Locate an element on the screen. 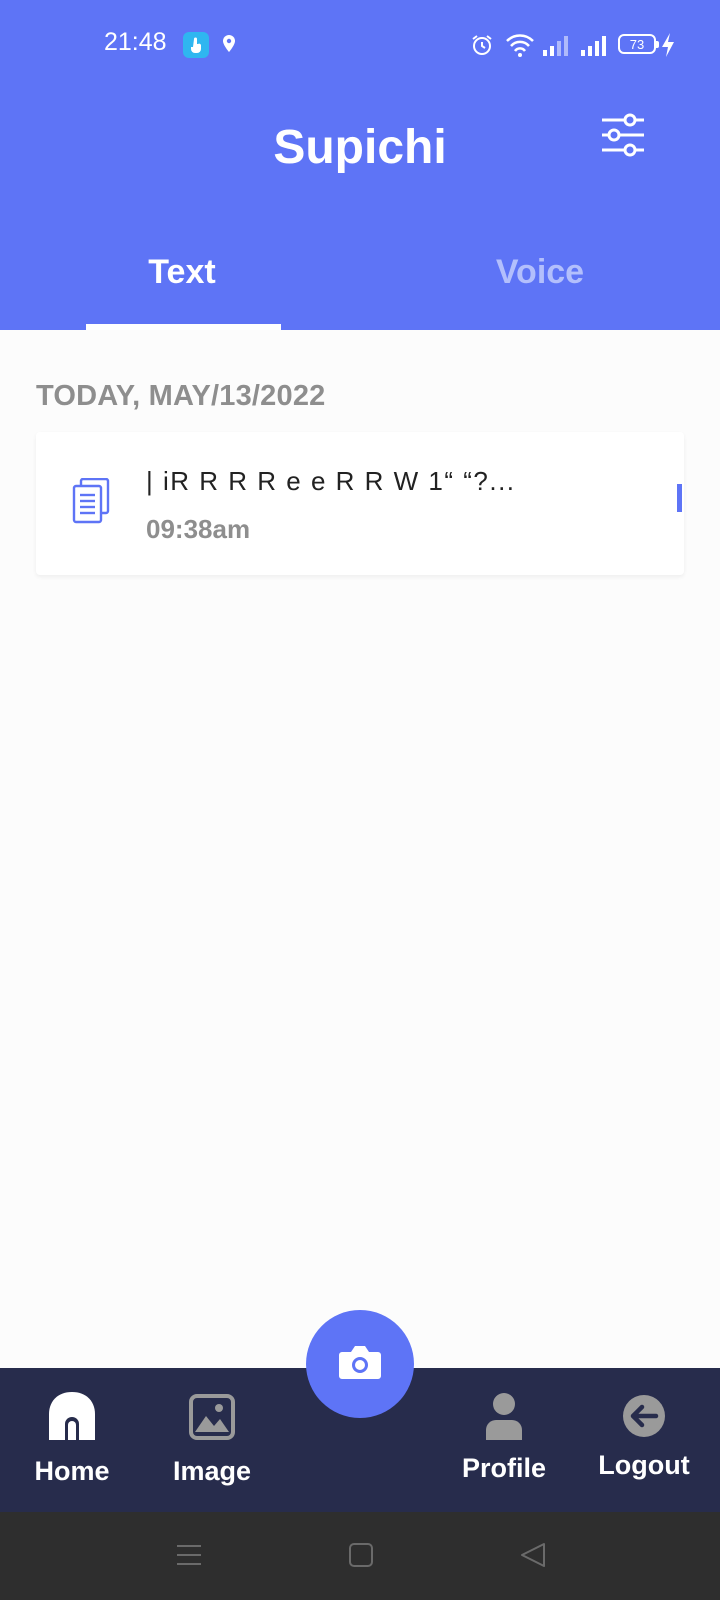 Image resolution: width=720 pixels, height=1600 pixels. wifi-icon is located at coordinates (520, 47).